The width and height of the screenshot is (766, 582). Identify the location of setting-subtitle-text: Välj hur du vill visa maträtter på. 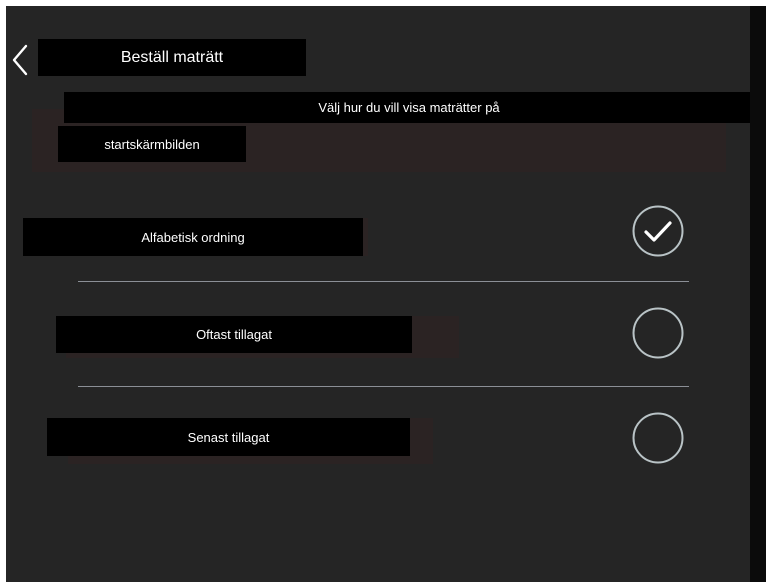
(409, 107).